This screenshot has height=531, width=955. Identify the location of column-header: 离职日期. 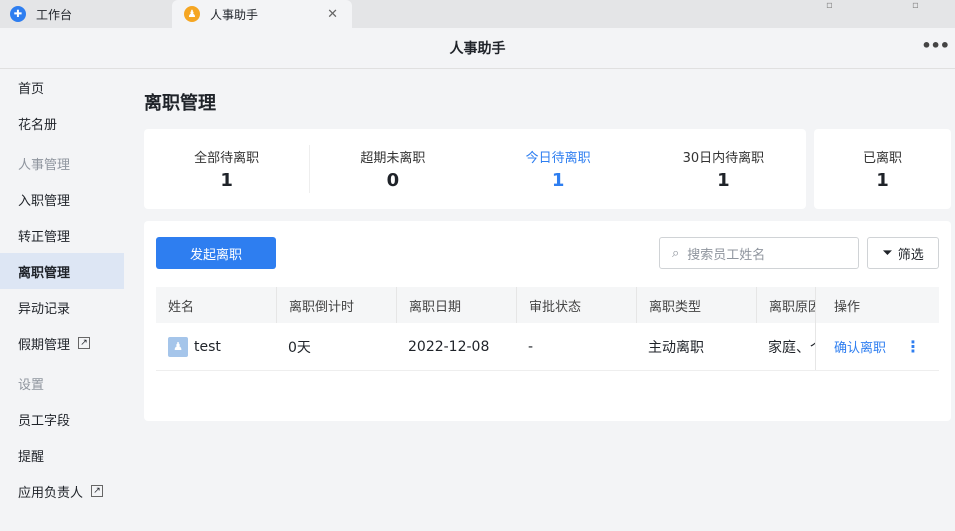
(456, 305).